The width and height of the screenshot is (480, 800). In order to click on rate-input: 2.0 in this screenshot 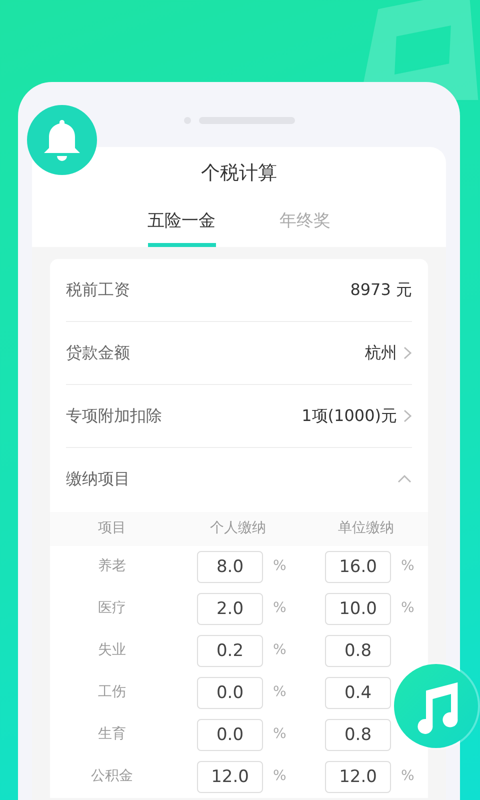, I will do `click(230, 608)`.